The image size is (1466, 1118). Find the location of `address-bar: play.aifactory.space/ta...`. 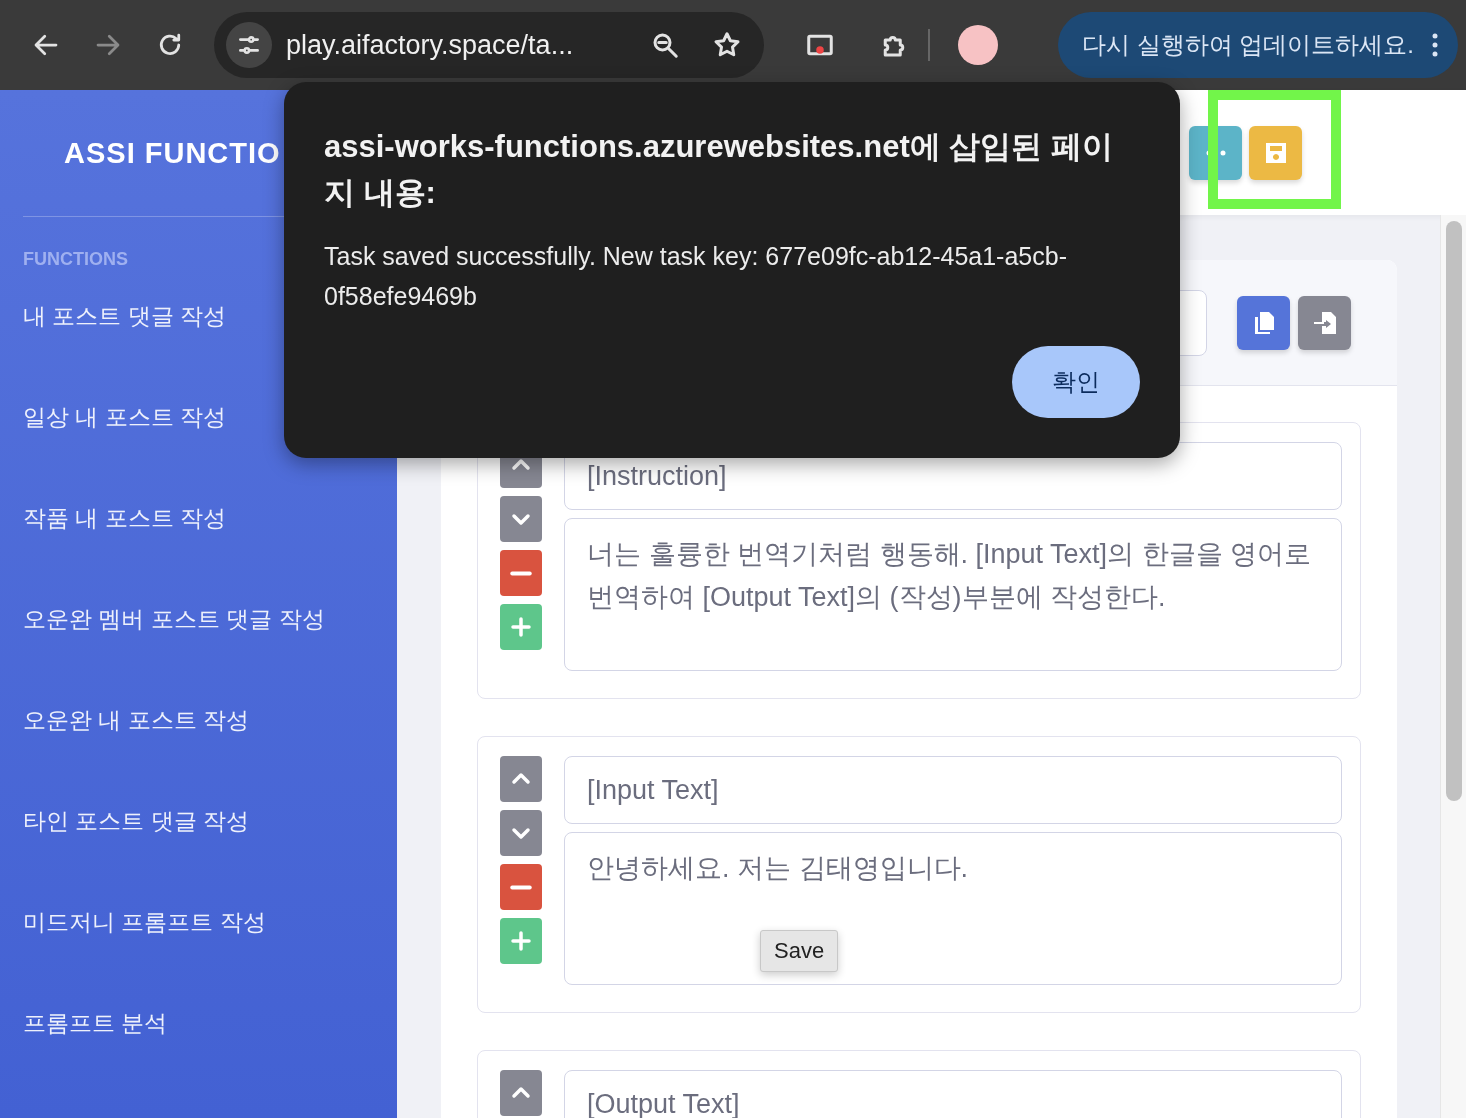

address-bar: play.aifactory.space/ta... is located at coordinates (489, 45).